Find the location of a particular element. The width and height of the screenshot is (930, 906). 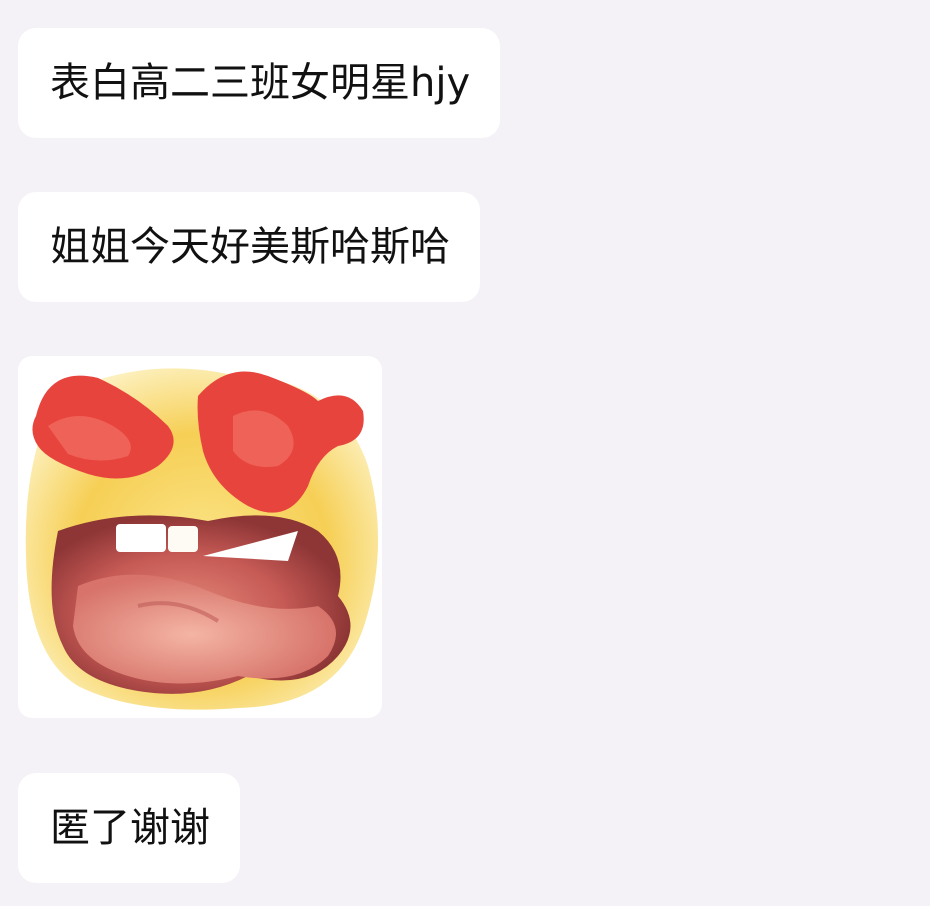

heart-eyes-drooling-emoji-icon is located at coordinates (202, 539).